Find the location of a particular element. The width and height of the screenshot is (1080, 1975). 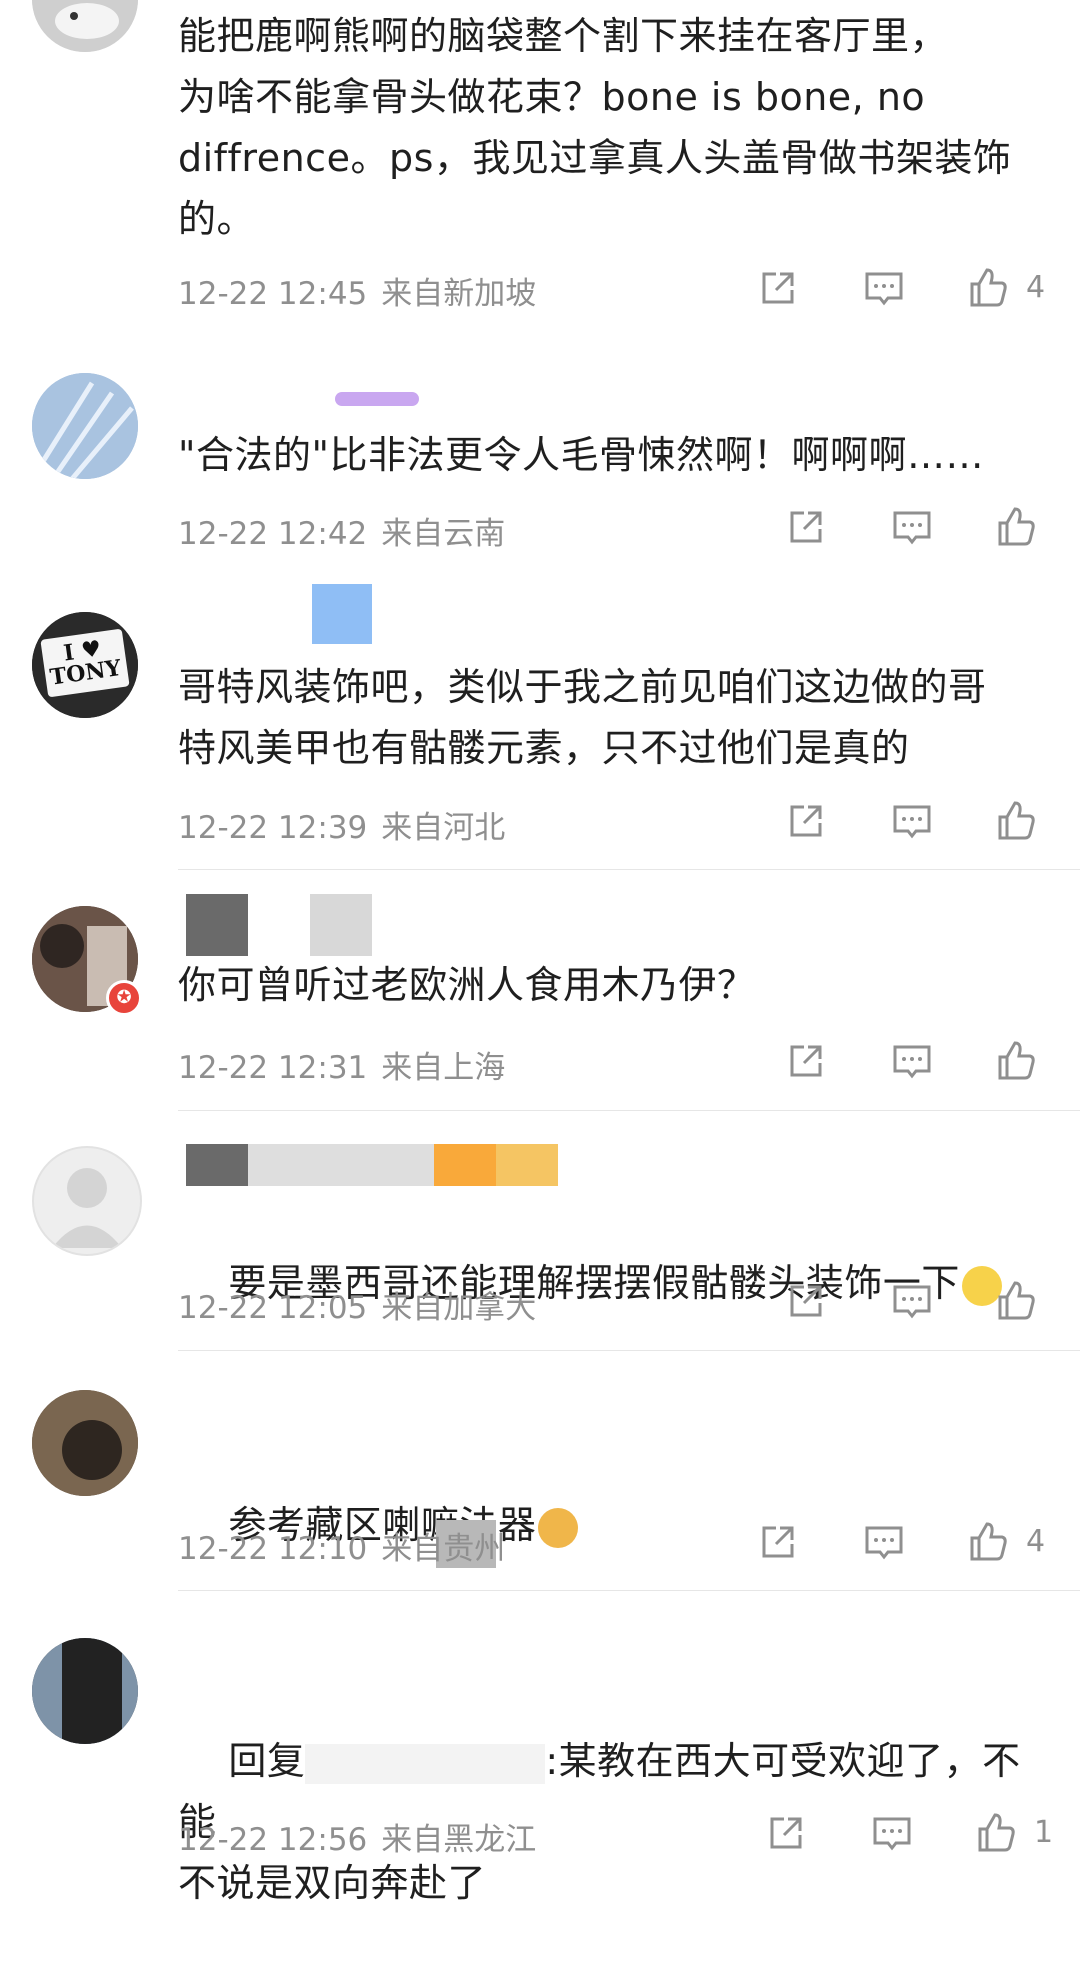

comment-location: 来自上海 is located at coordinates (443, 1068).